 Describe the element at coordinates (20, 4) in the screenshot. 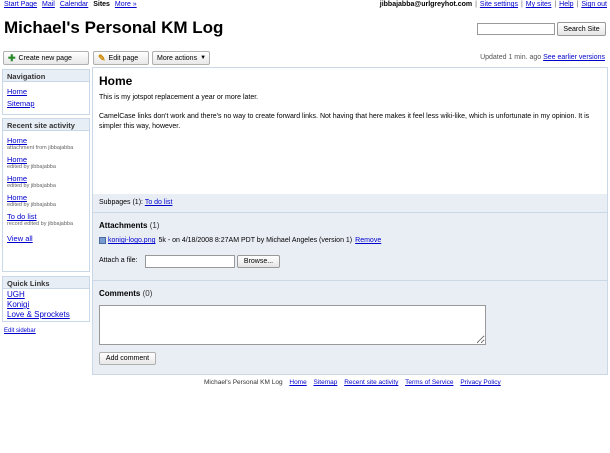

I see `topnav-start-page: Start Page` at that location.